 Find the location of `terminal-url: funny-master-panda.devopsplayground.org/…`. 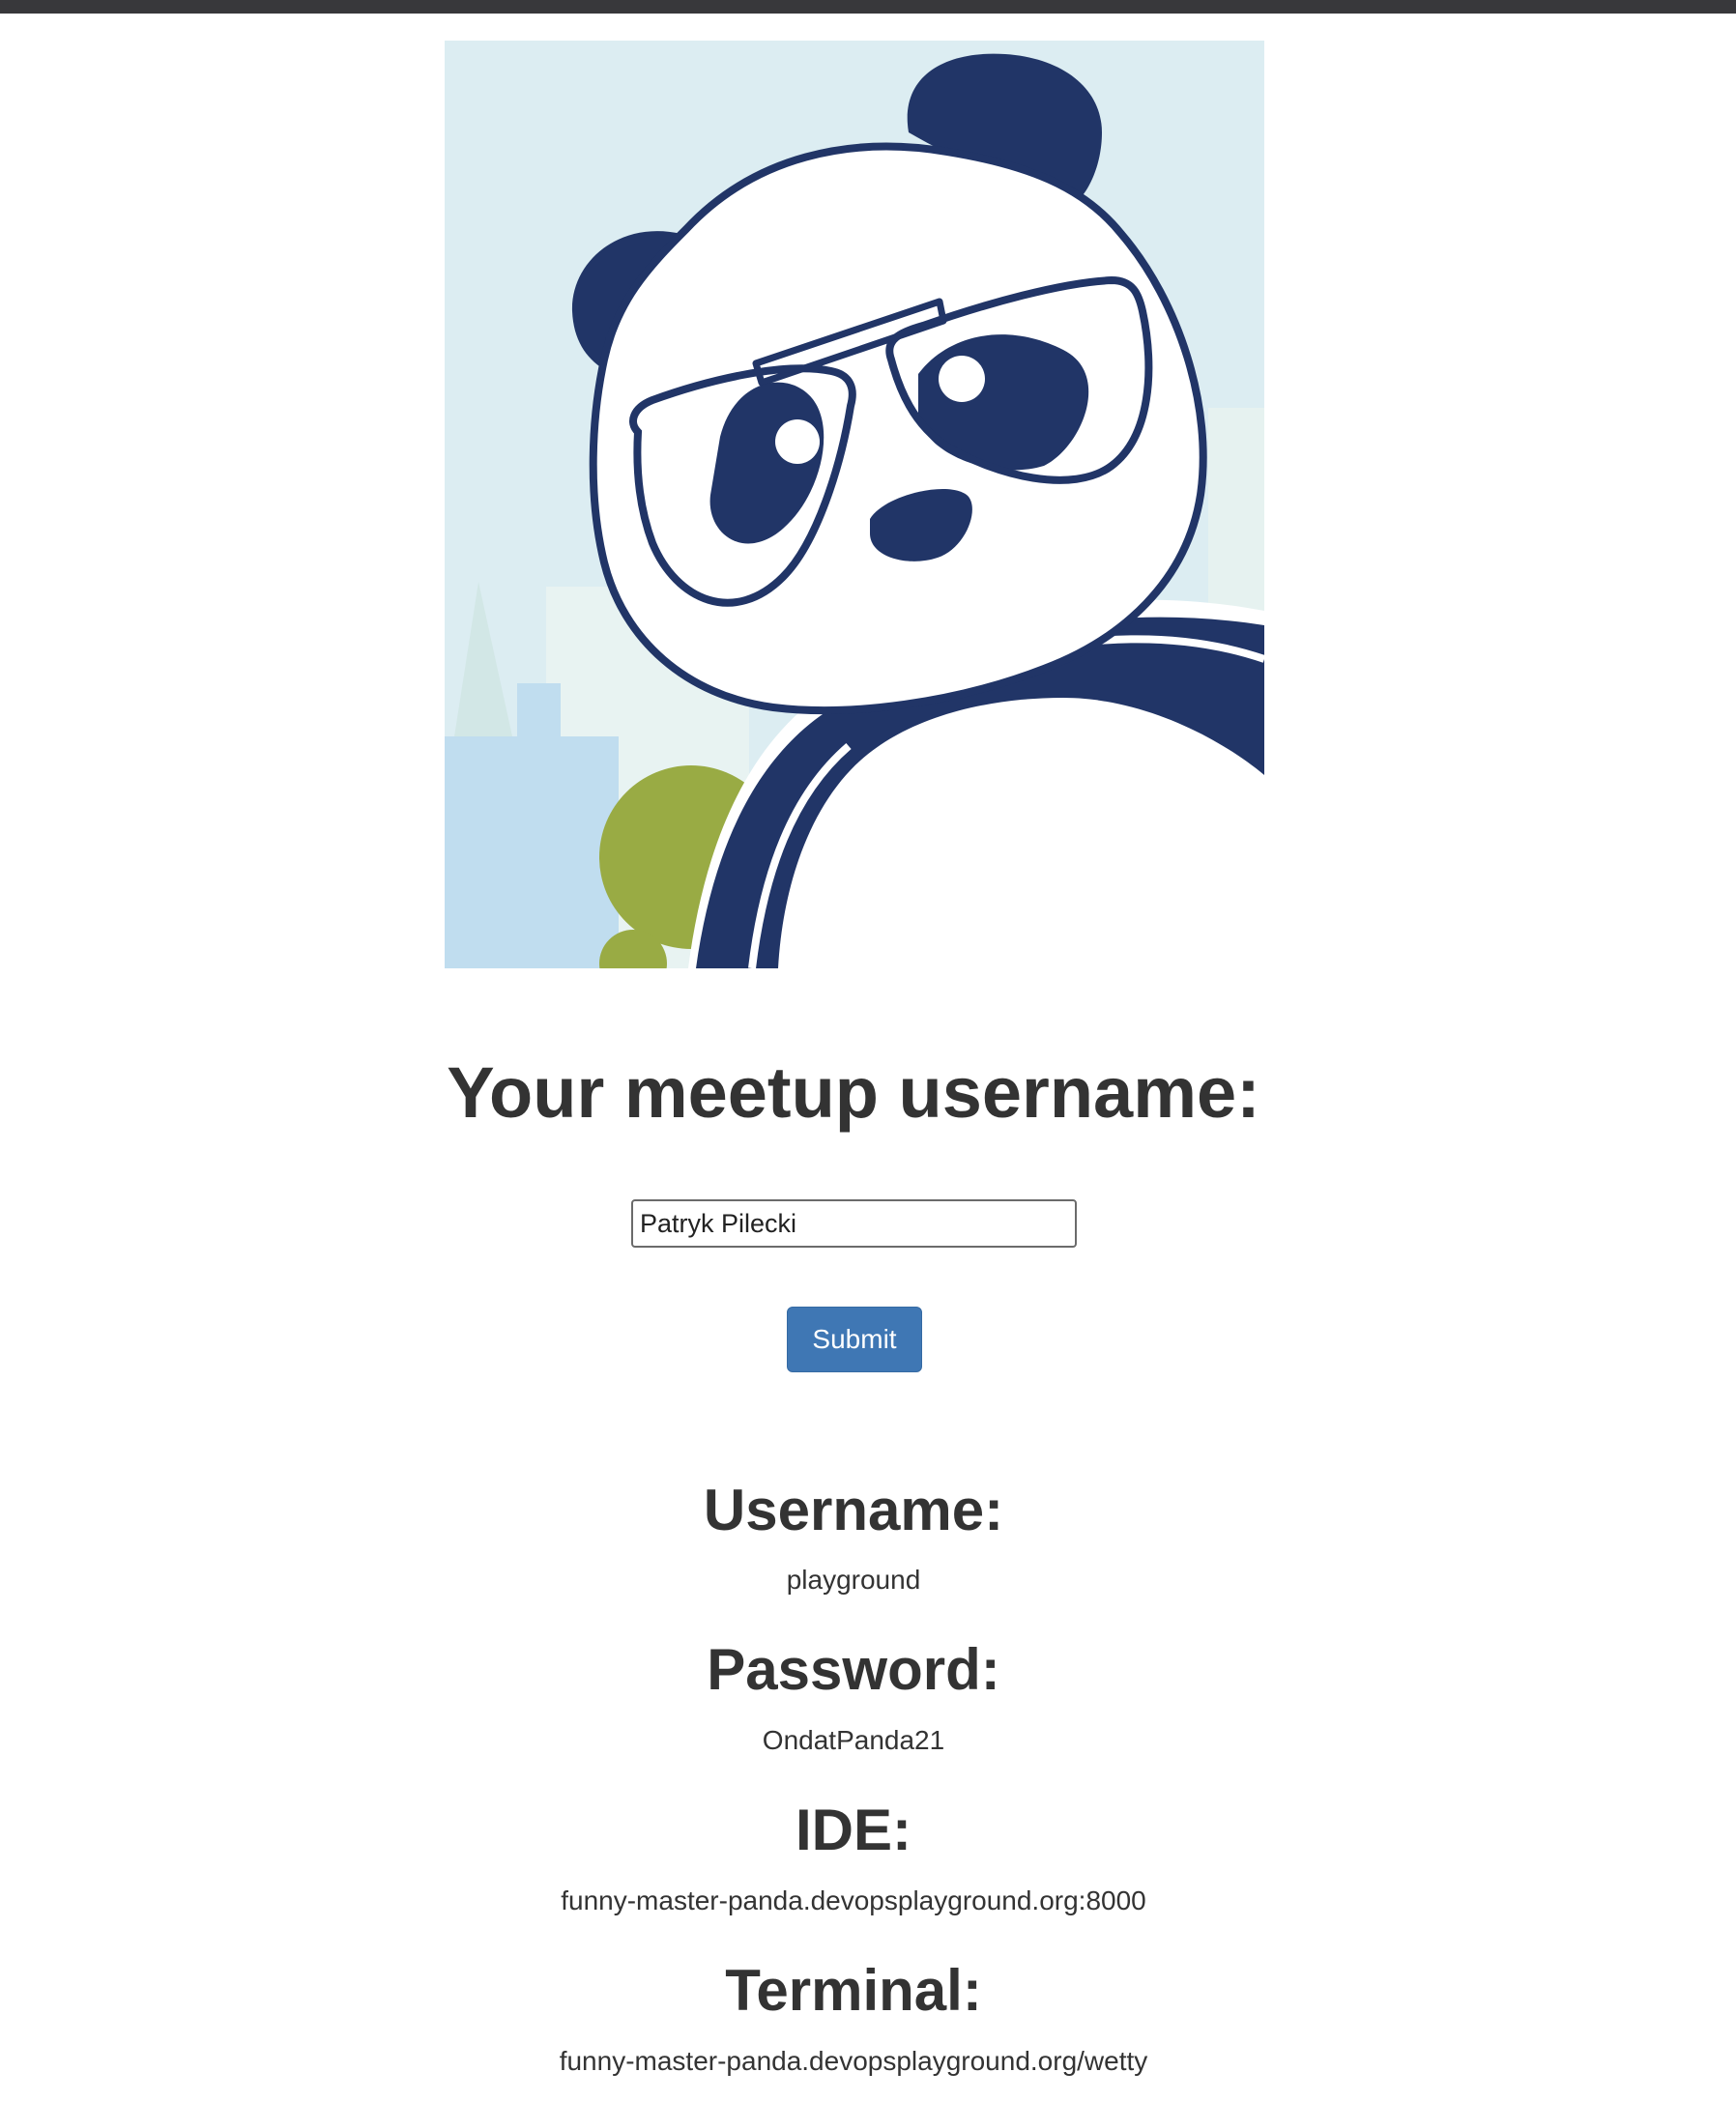

terminal-url: funny-master-panda.devopsplayground.org/… is located at coordinates (853, 2061).